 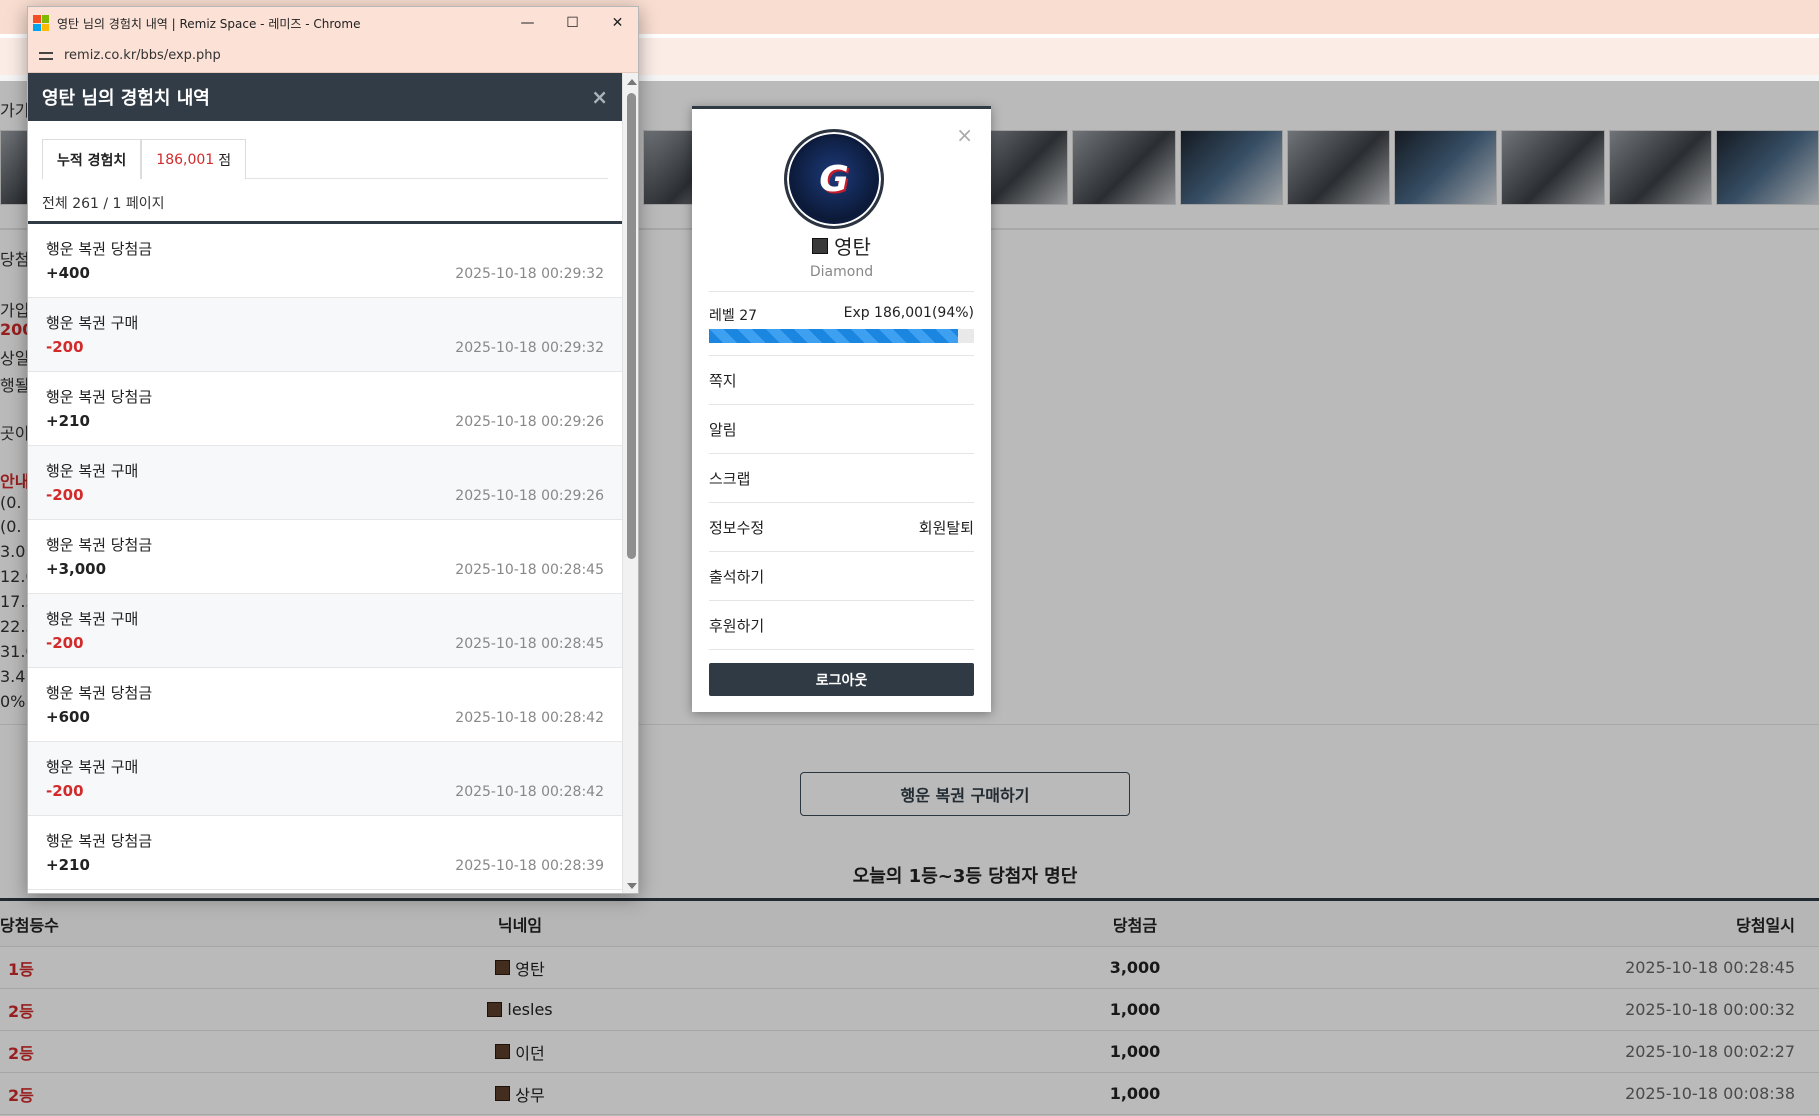 I want to click on url-text: remiz.co.kr/bbs/exp.php, so click(x=142, y=55).